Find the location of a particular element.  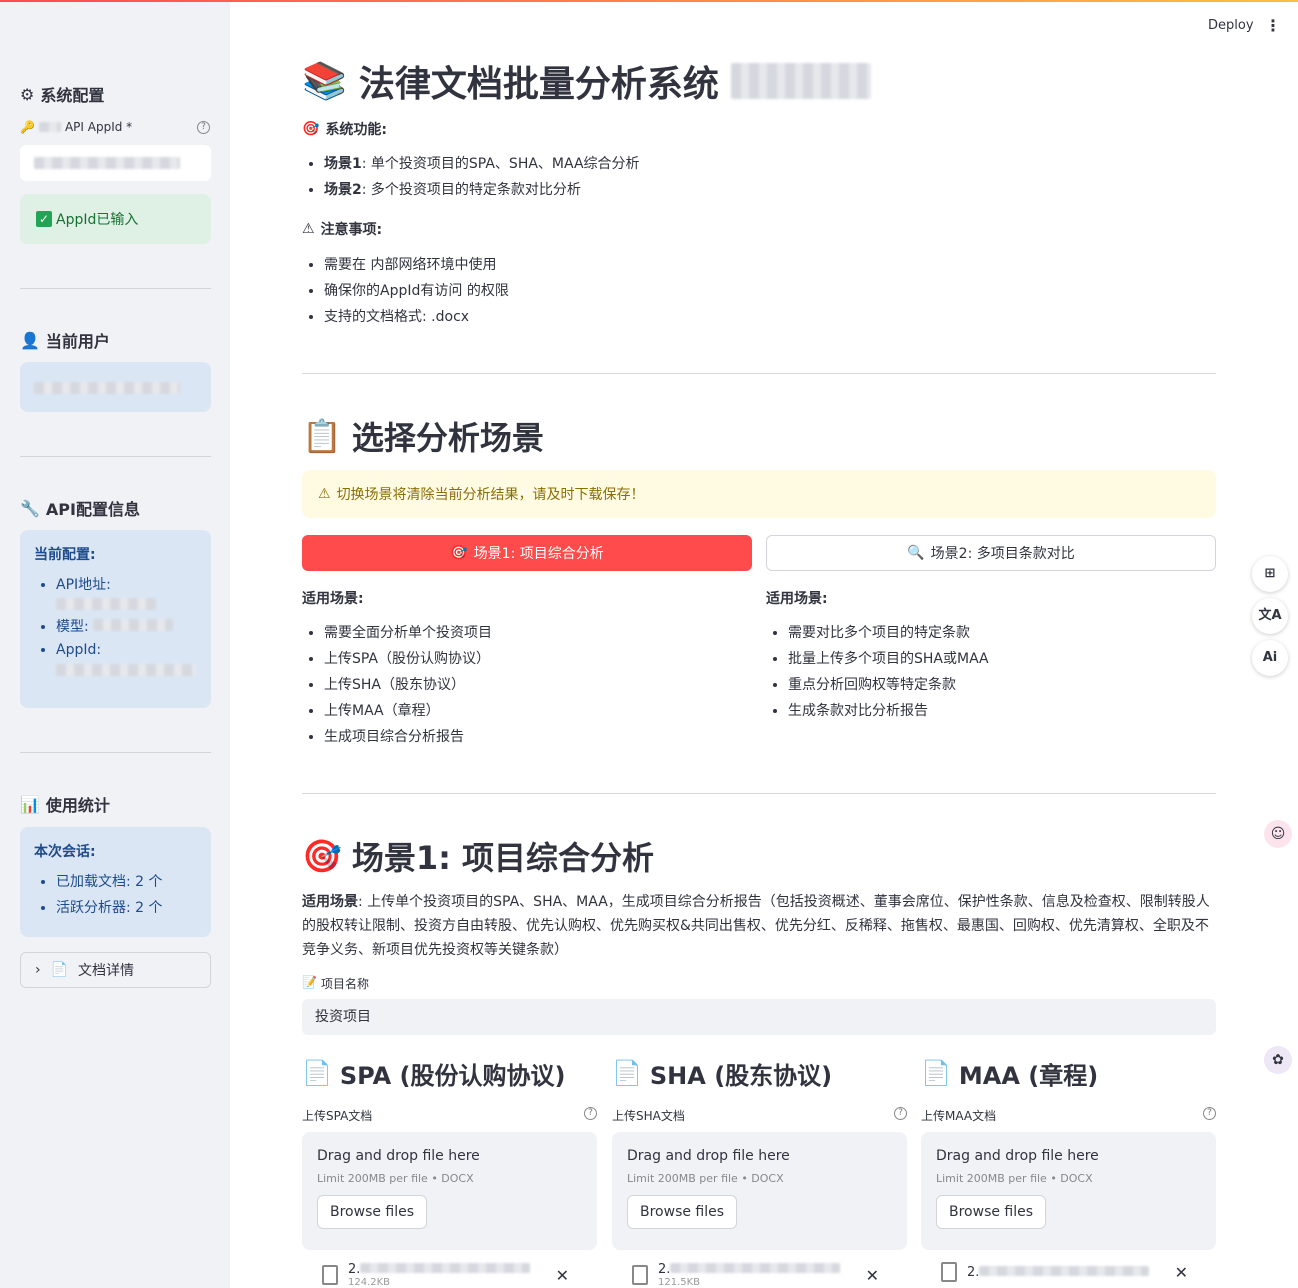

session-item: 活跃分析器: 2 个 is located at coordinates (126, 907).